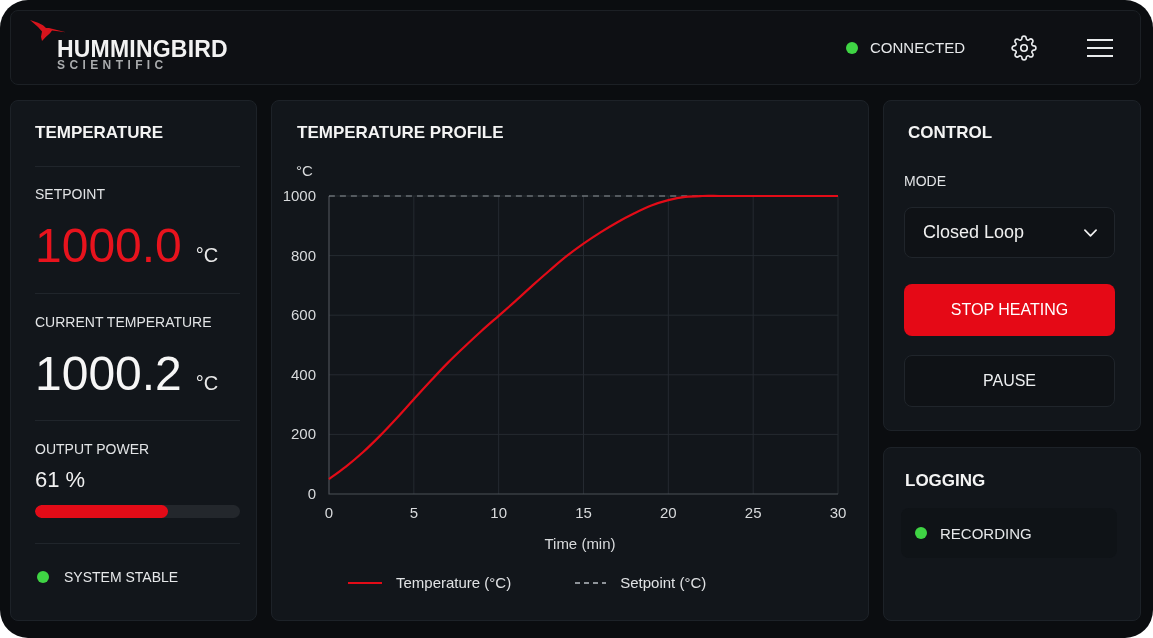  What do you see at coordinates (142, 49) in the screenshot?
I see `logo-wordmark: HUMMINGBIRD` at bounding box center [142, 49].